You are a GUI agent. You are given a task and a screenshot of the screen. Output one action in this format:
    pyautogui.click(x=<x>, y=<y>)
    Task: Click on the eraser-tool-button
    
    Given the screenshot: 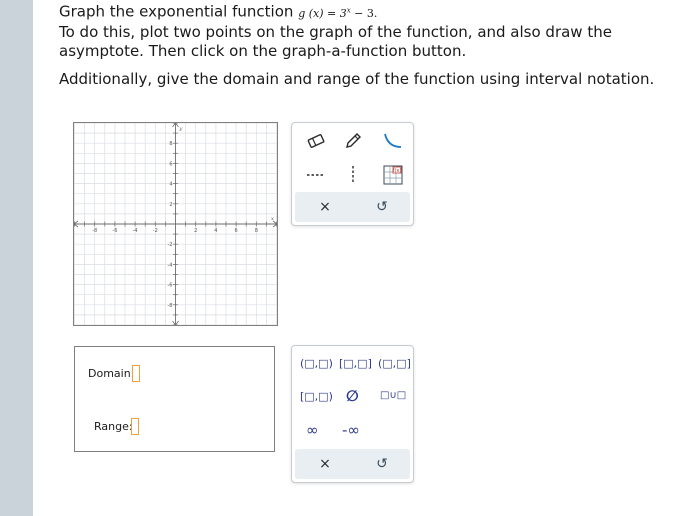 What is the action you would take?
    pyautogui.click(x=316, y=141)
    